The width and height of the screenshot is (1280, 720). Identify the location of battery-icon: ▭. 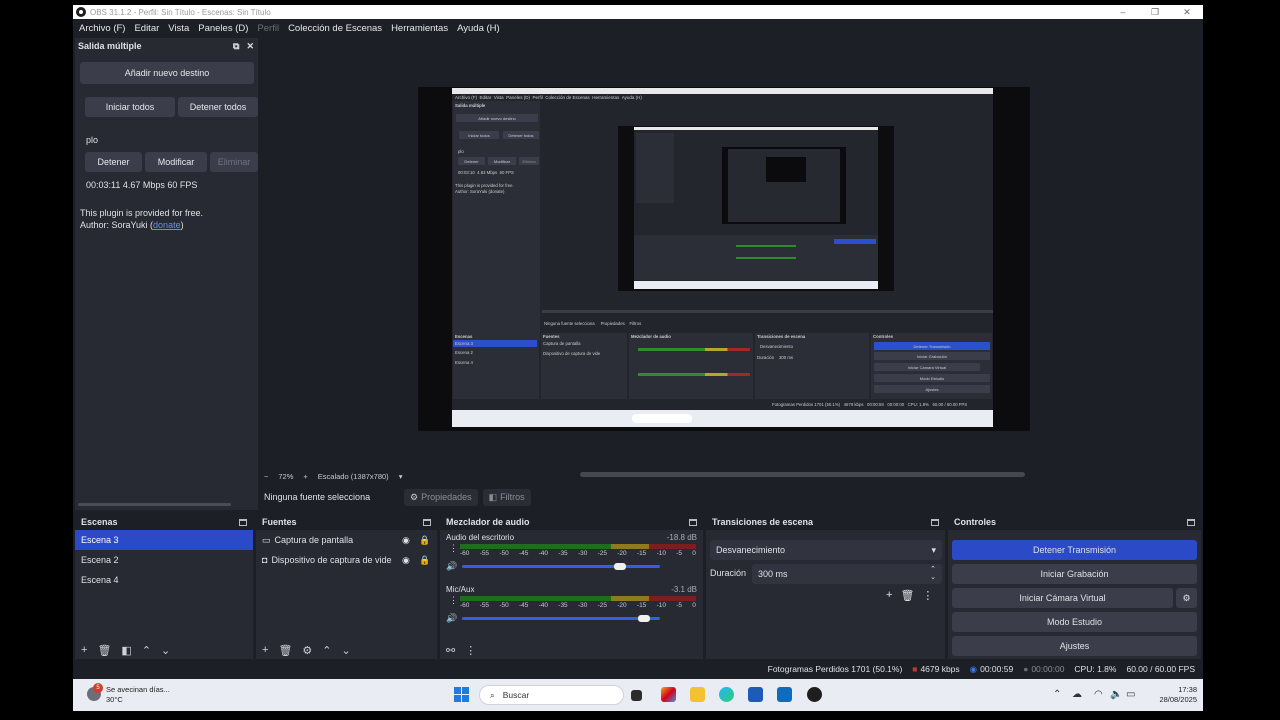
(1130, 694).